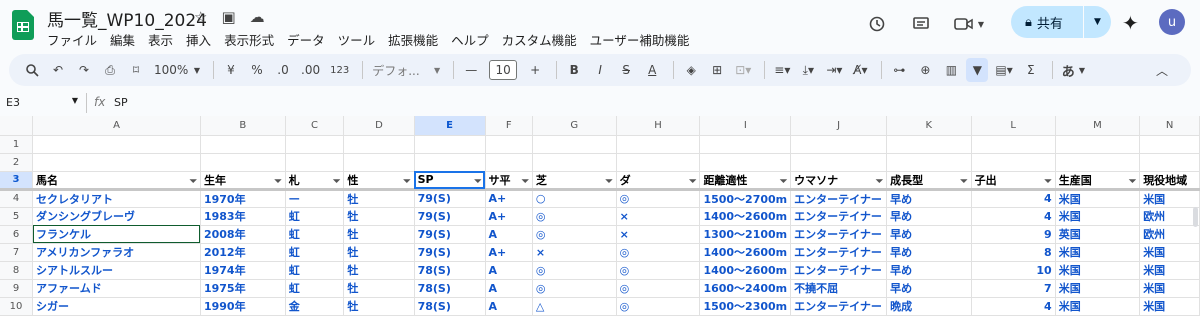  What do you see at coordinates (116, 252) in the screenshot?
I see `cell: アメリカンファラオ` at bounding box center [116, 252].